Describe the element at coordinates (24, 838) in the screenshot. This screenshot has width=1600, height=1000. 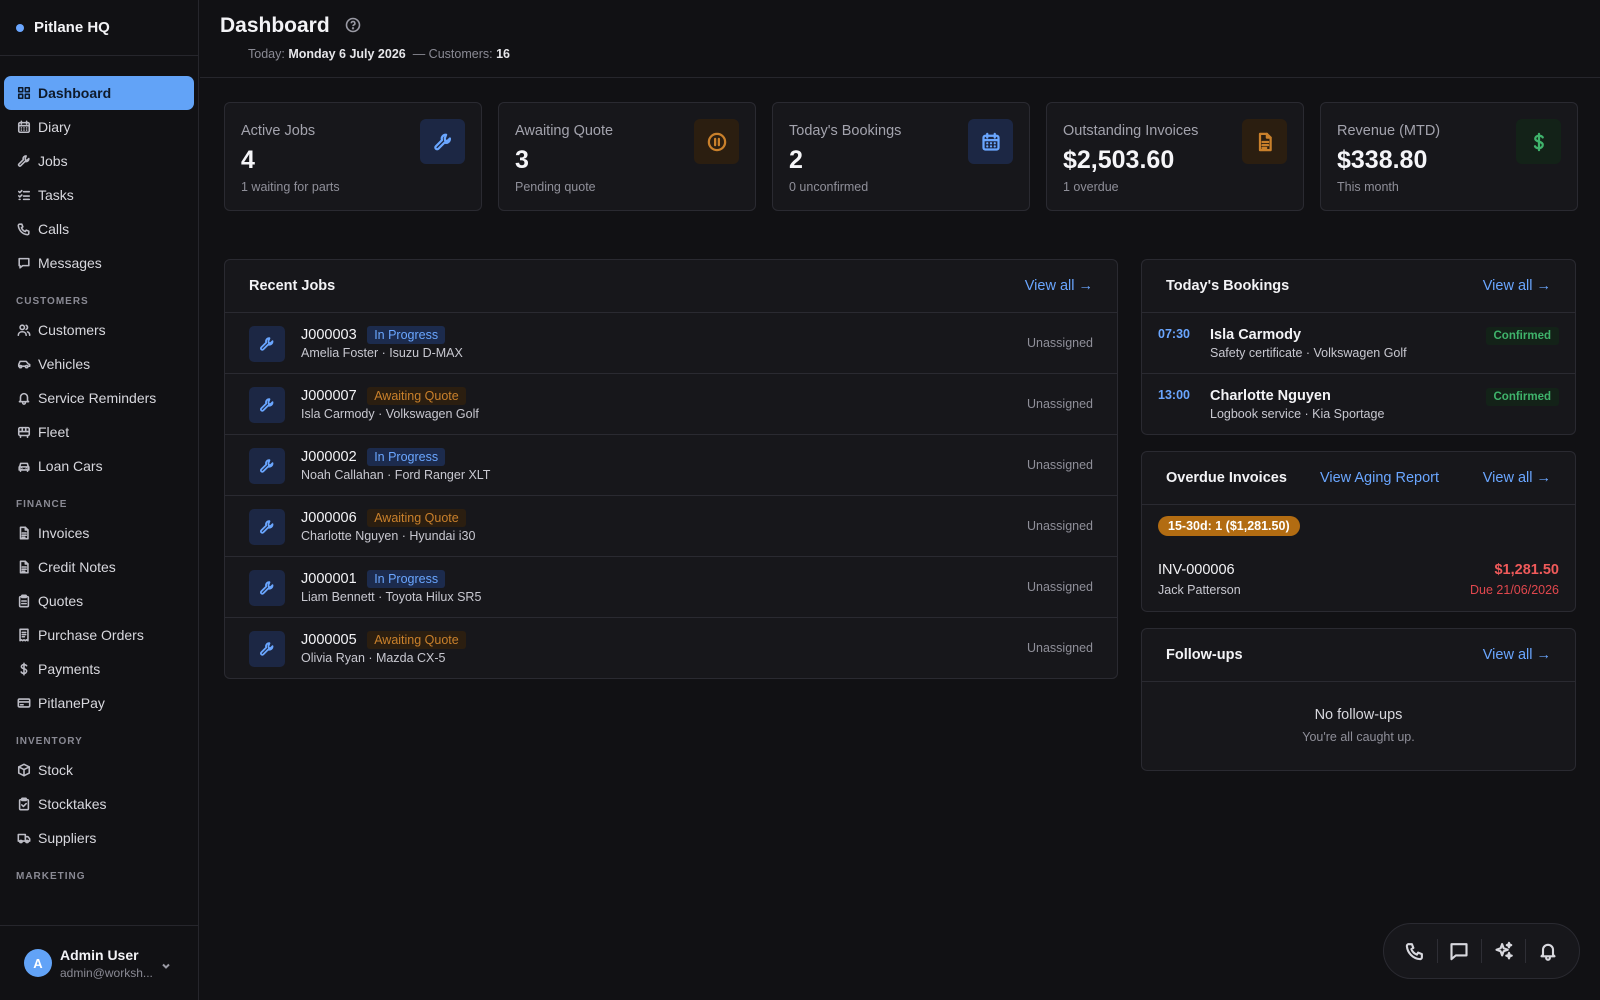
I see `truck-icon` at that location.